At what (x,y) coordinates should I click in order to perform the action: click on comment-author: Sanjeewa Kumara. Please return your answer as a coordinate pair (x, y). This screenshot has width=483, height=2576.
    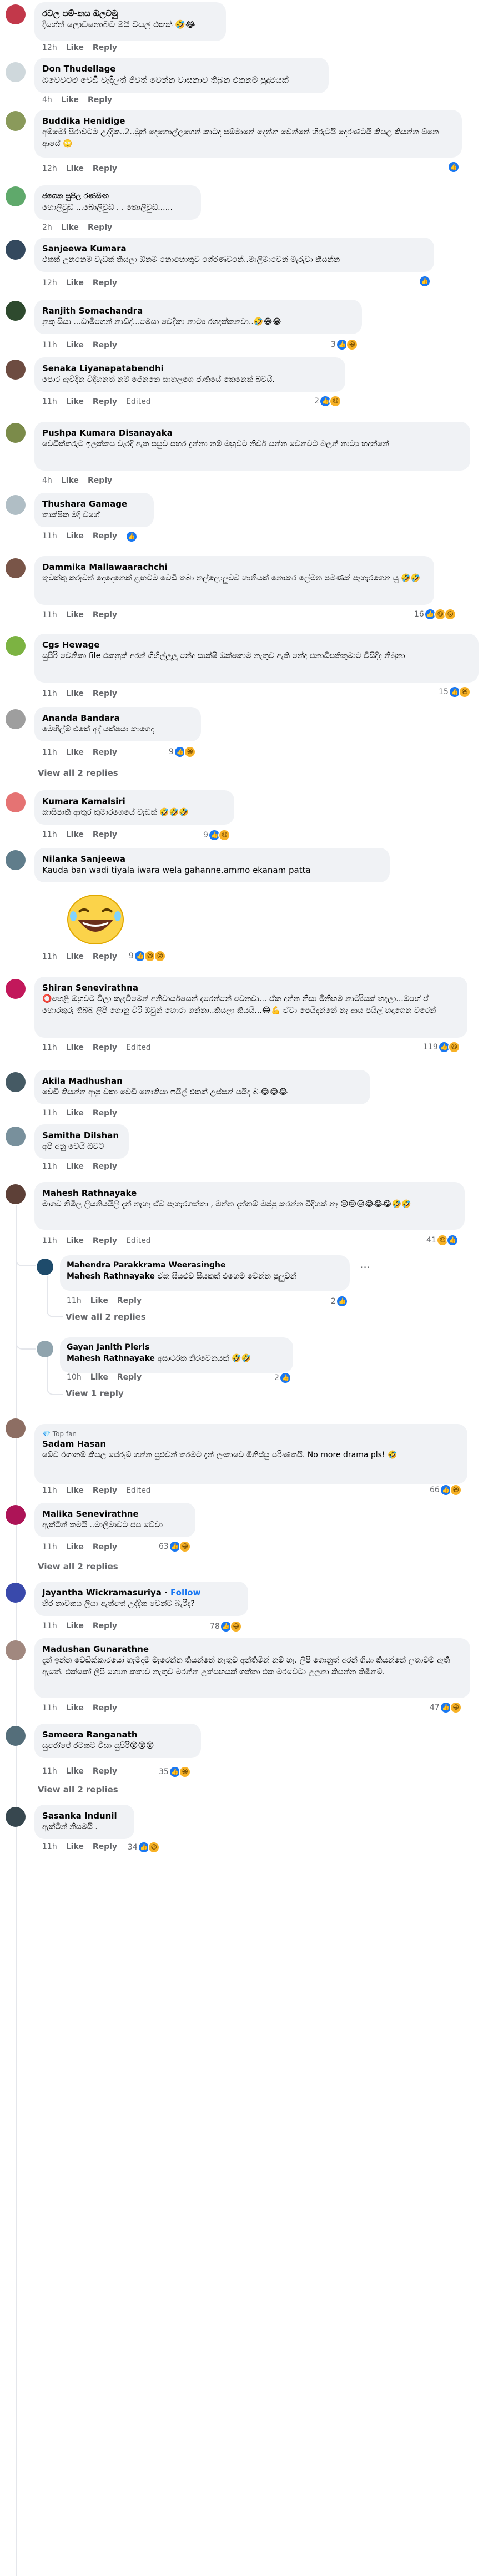
    Looking at the image, I should click on (234, 248).